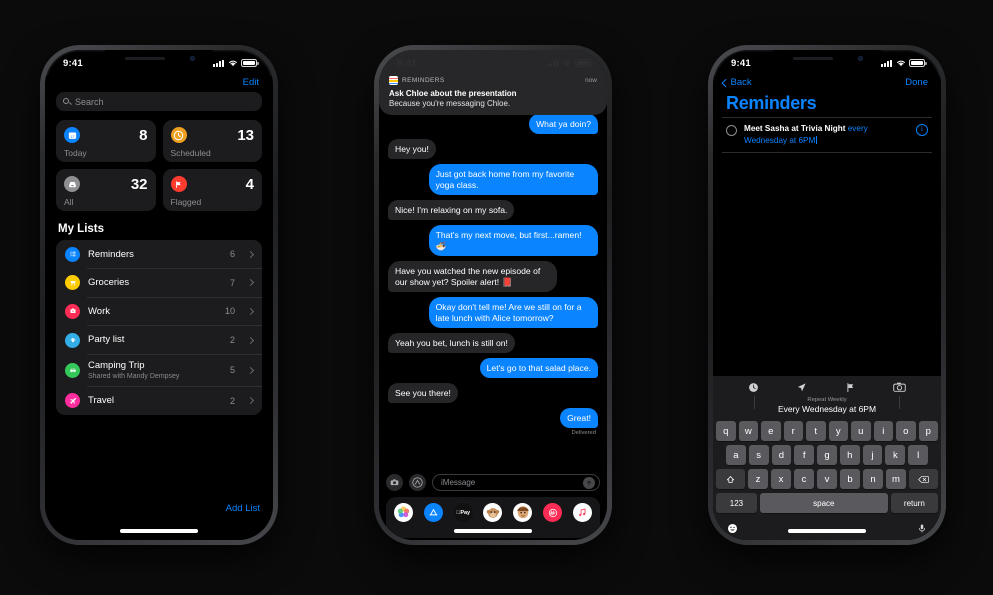  Describe the element at coordinates (883, 431) in the screenshot. I see `key-i: i` at that location.